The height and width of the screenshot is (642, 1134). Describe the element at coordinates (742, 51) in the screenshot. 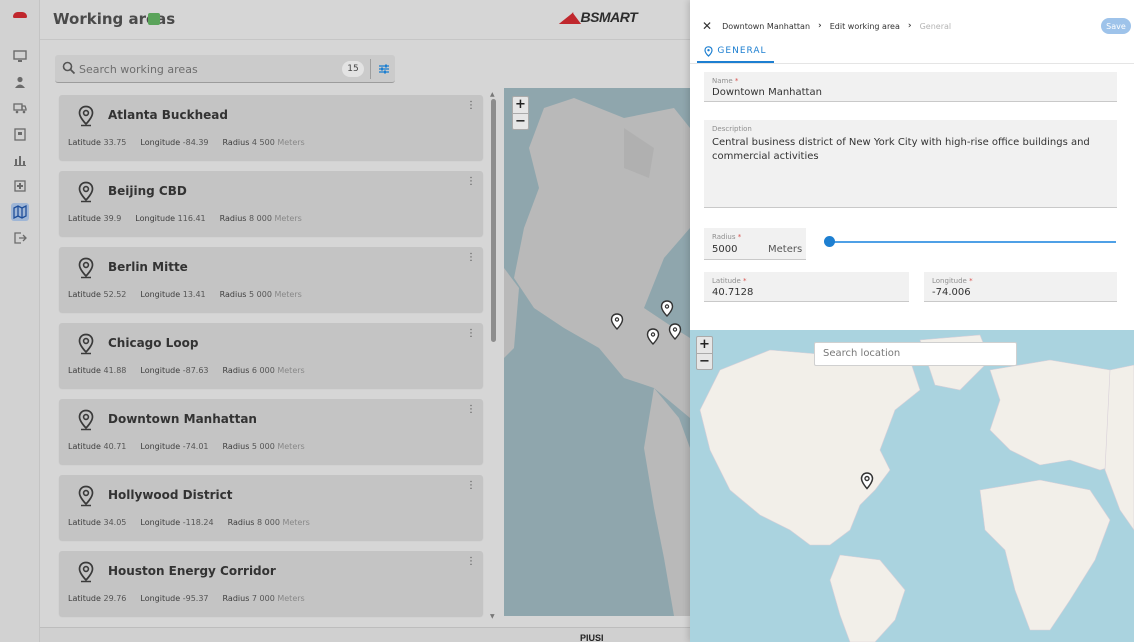

I see `tab-general-label: GENERAL` at that location.